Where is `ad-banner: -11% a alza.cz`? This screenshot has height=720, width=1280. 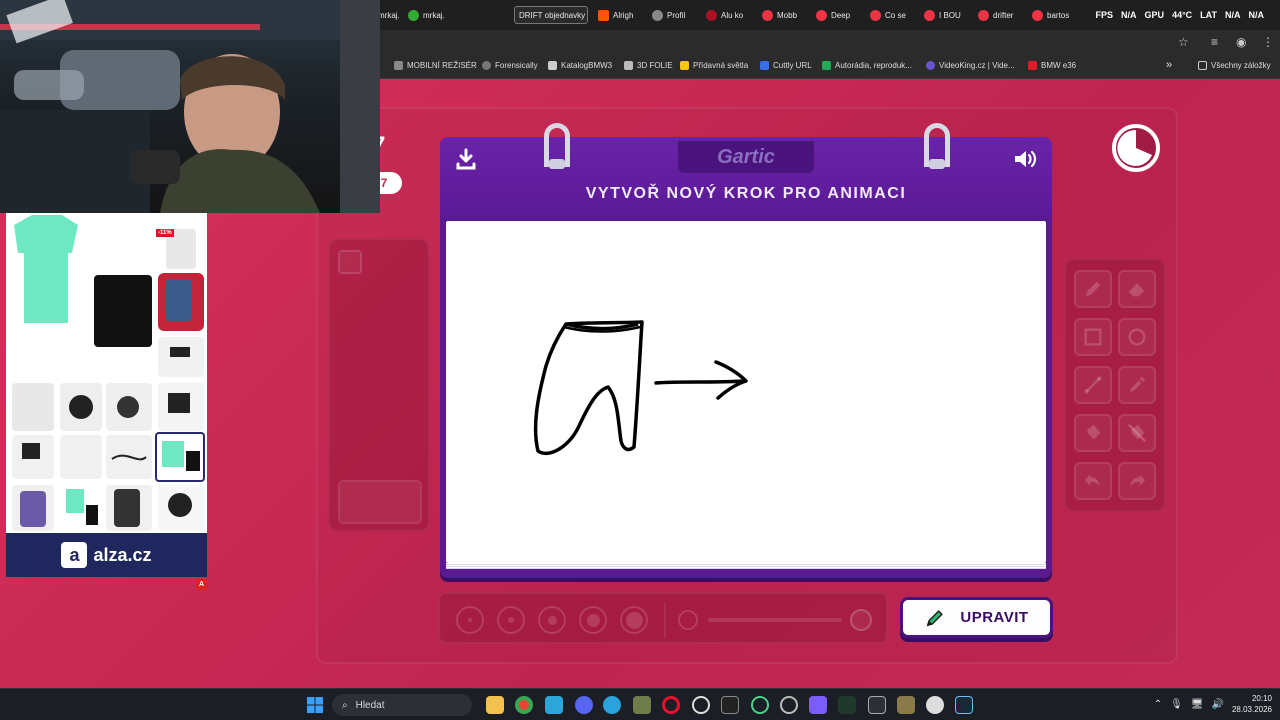 ad-banner: -11% a alza.cz is located at coordinates (106, 395).